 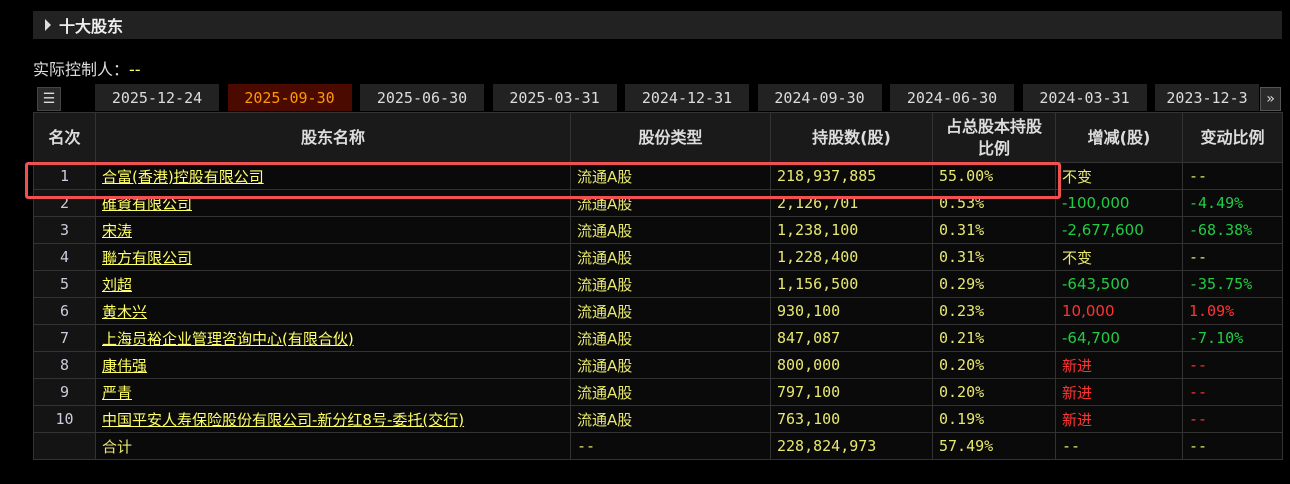 I want to click on total-row: 合计 -- 228,824,973 57.49% -- --, so click(x=658, y=446).